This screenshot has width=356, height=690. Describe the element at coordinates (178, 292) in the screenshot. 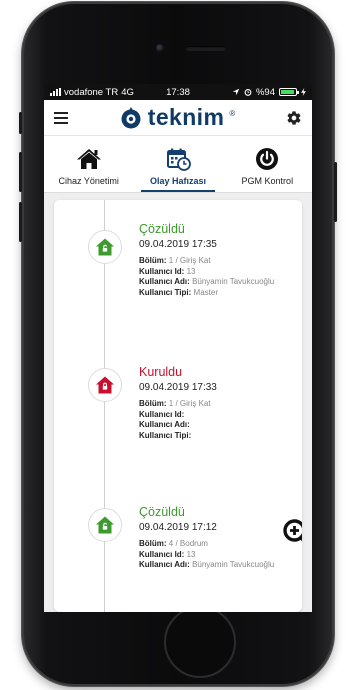

I see `event-user-type-row: Kullanıcı Tipi: Master` at that location.